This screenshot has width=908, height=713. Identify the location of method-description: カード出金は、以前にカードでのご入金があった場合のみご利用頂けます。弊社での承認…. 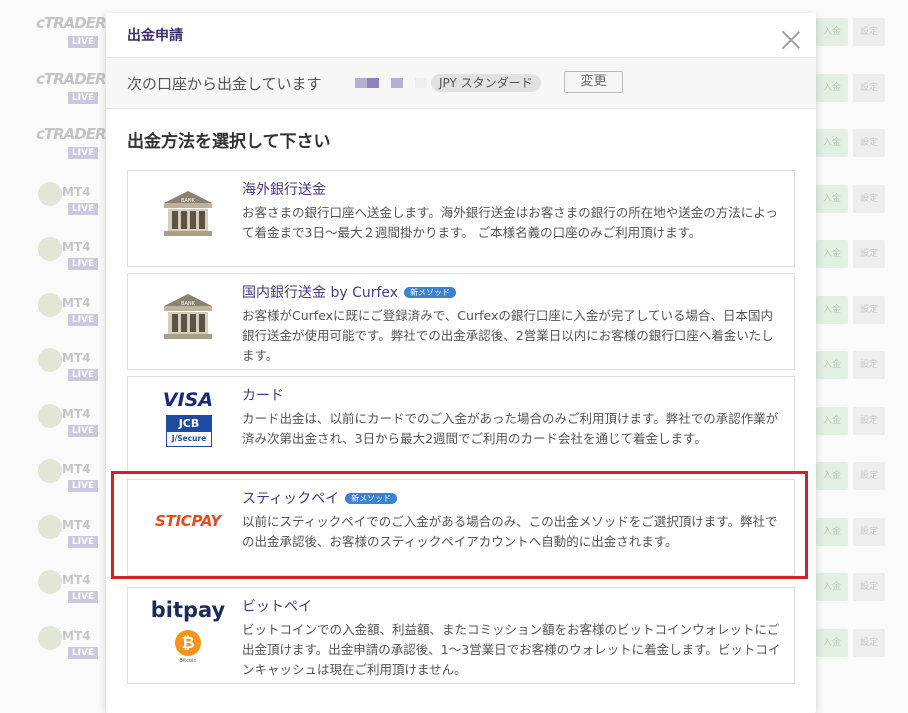
(510, 428).